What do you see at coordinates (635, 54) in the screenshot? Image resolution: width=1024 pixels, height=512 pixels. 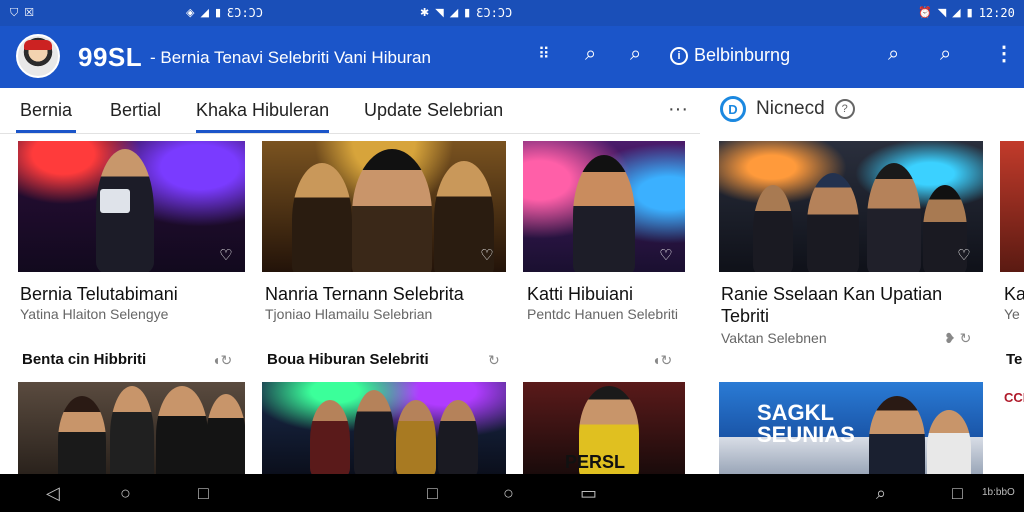 I see `search-icon-2: ⌕` at bounding box center [635, 54].